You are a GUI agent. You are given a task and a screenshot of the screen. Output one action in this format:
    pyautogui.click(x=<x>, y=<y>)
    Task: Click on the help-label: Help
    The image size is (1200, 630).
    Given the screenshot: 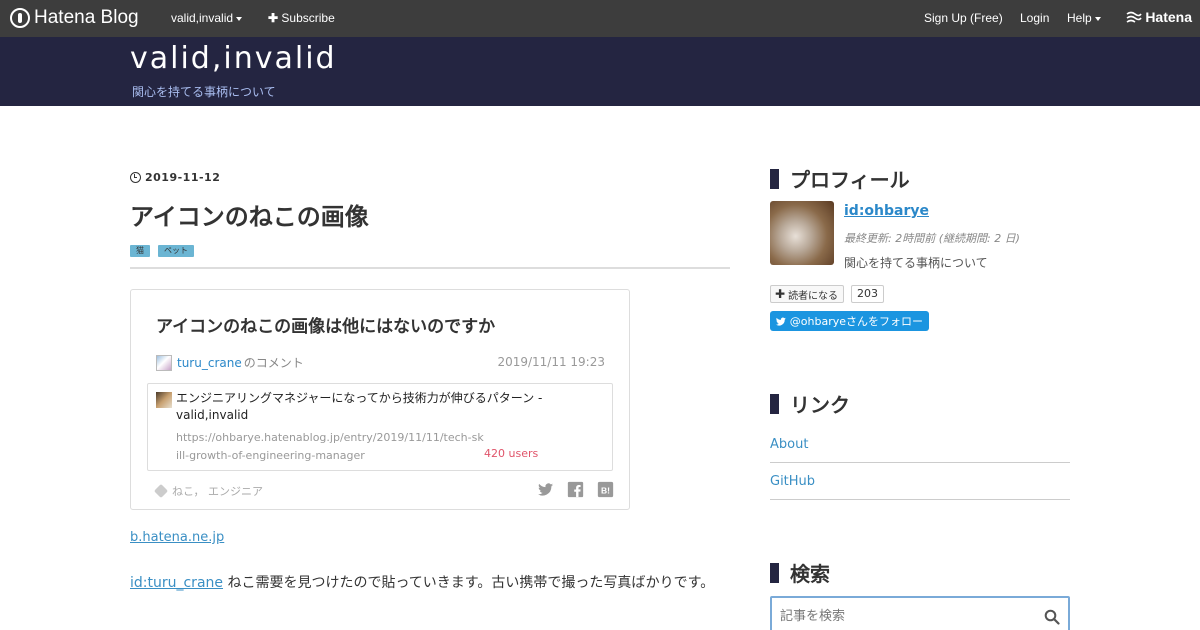 What is the action you would take?
    pyautogui.click(x=1079, y=18)
    